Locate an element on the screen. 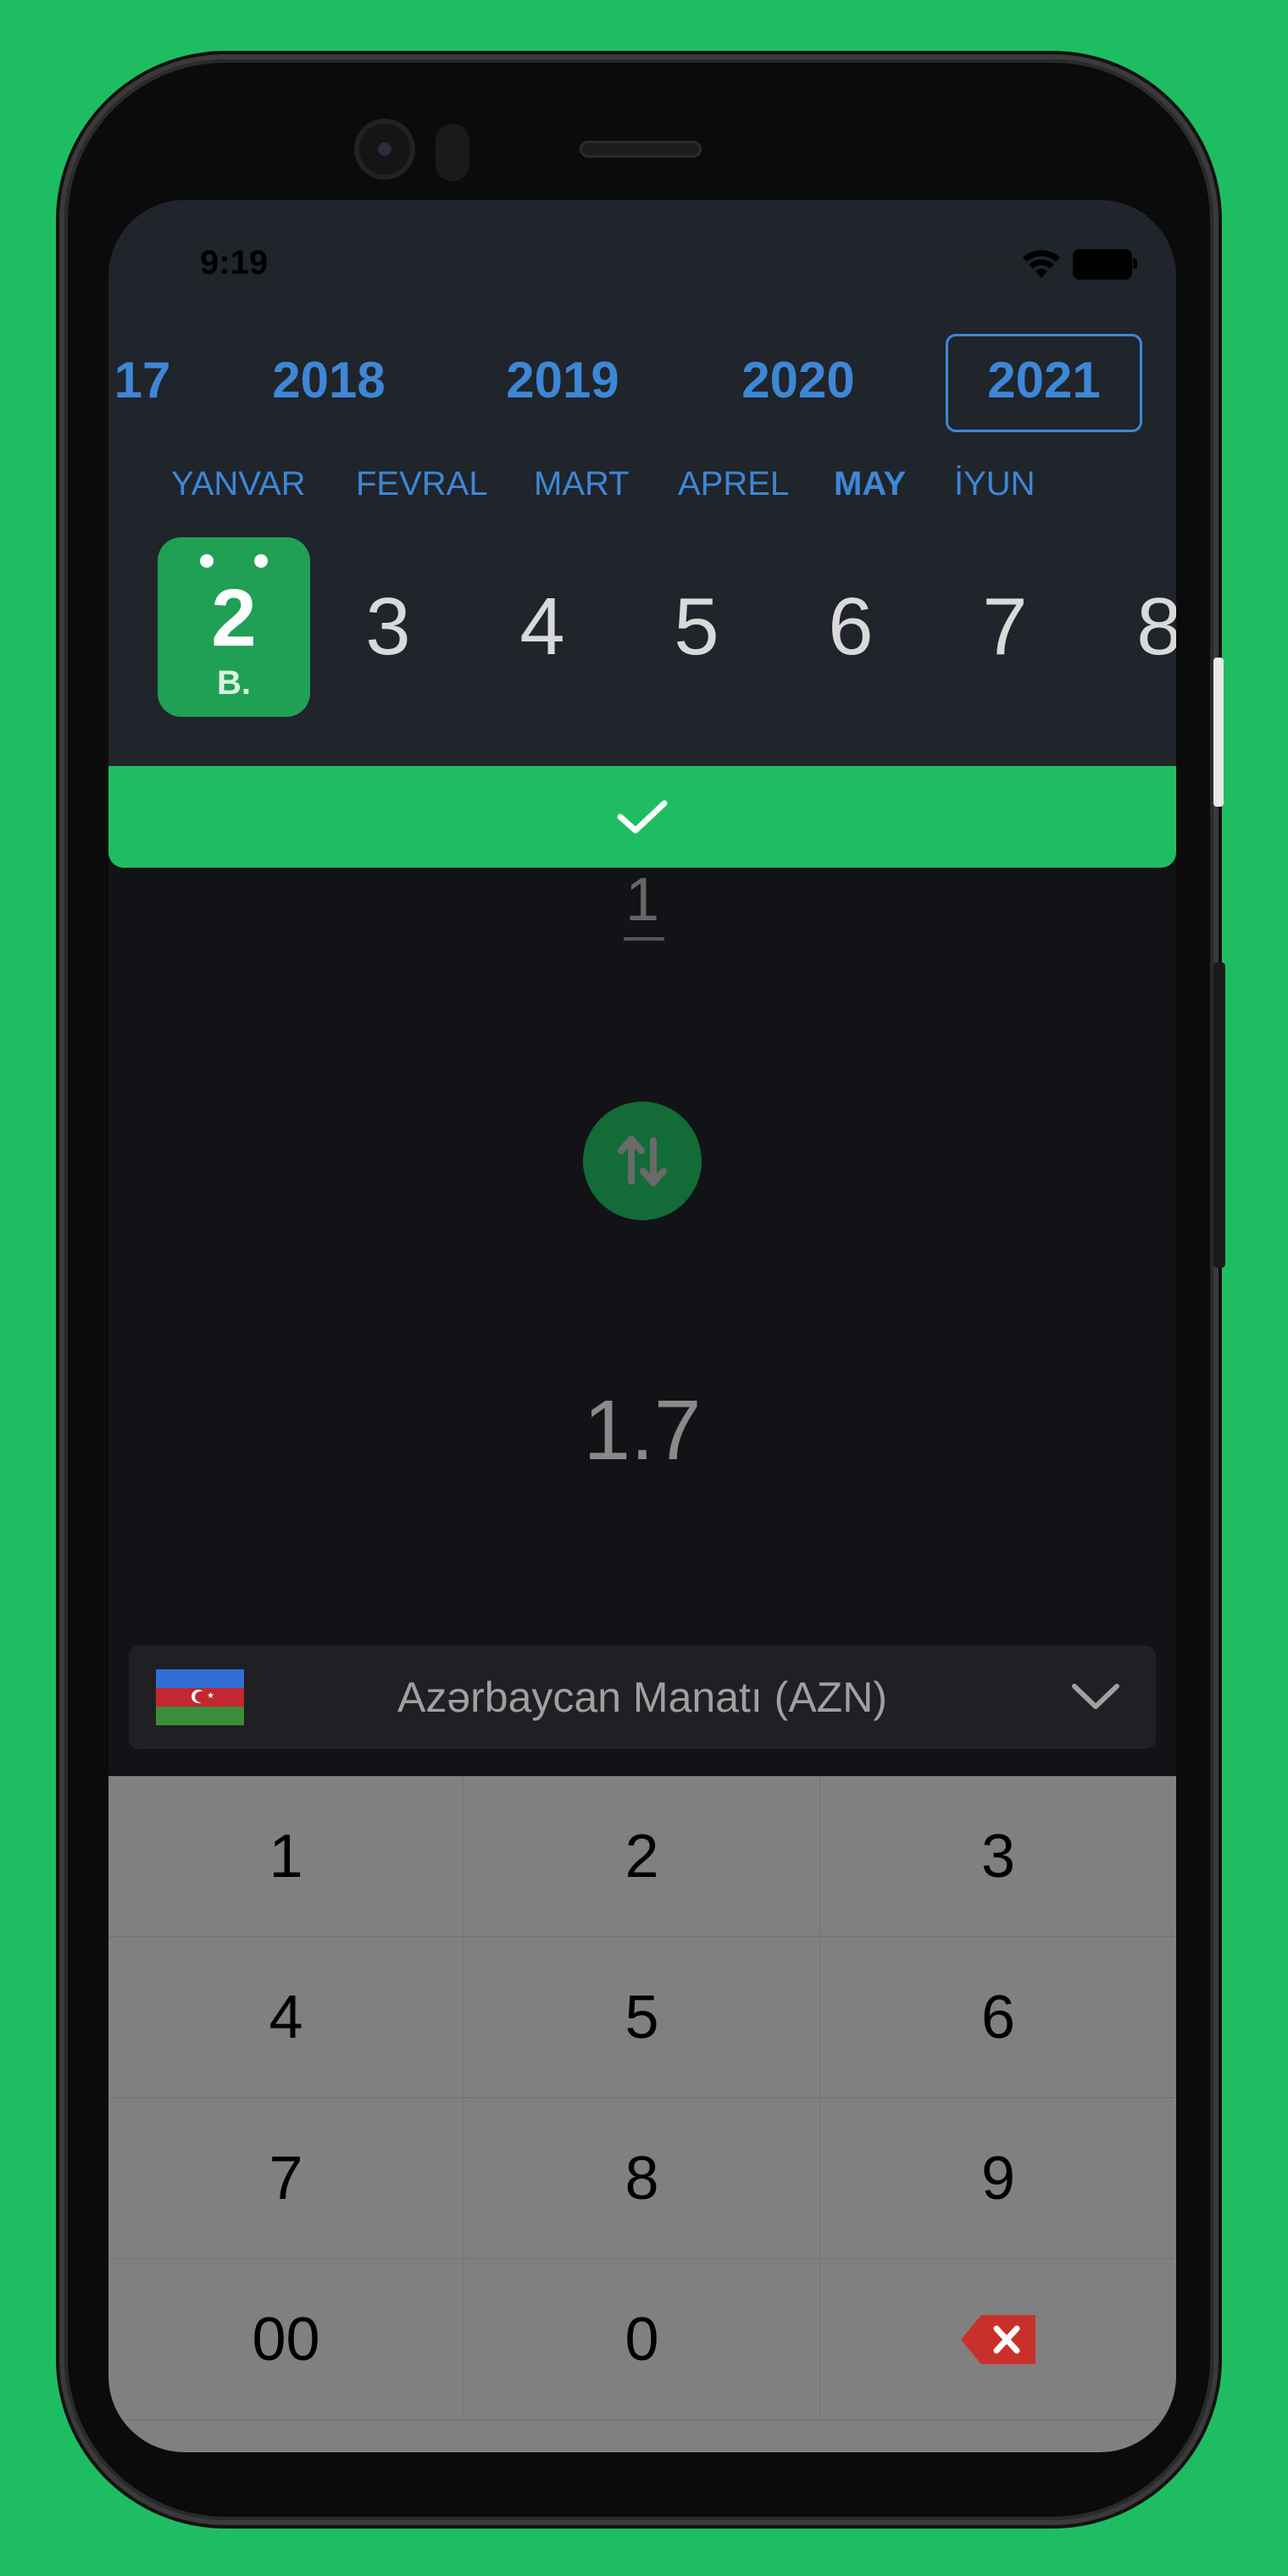  month-item: YANVAR is located at coordinates (238, 484).